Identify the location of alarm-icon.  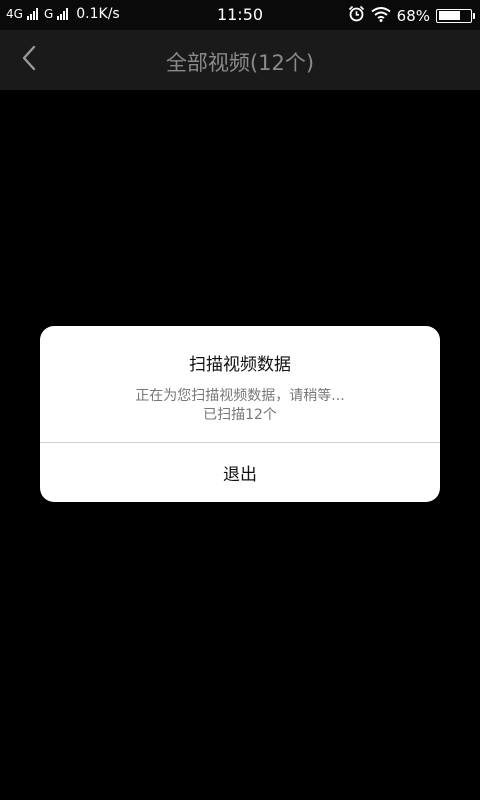
(356, 15).